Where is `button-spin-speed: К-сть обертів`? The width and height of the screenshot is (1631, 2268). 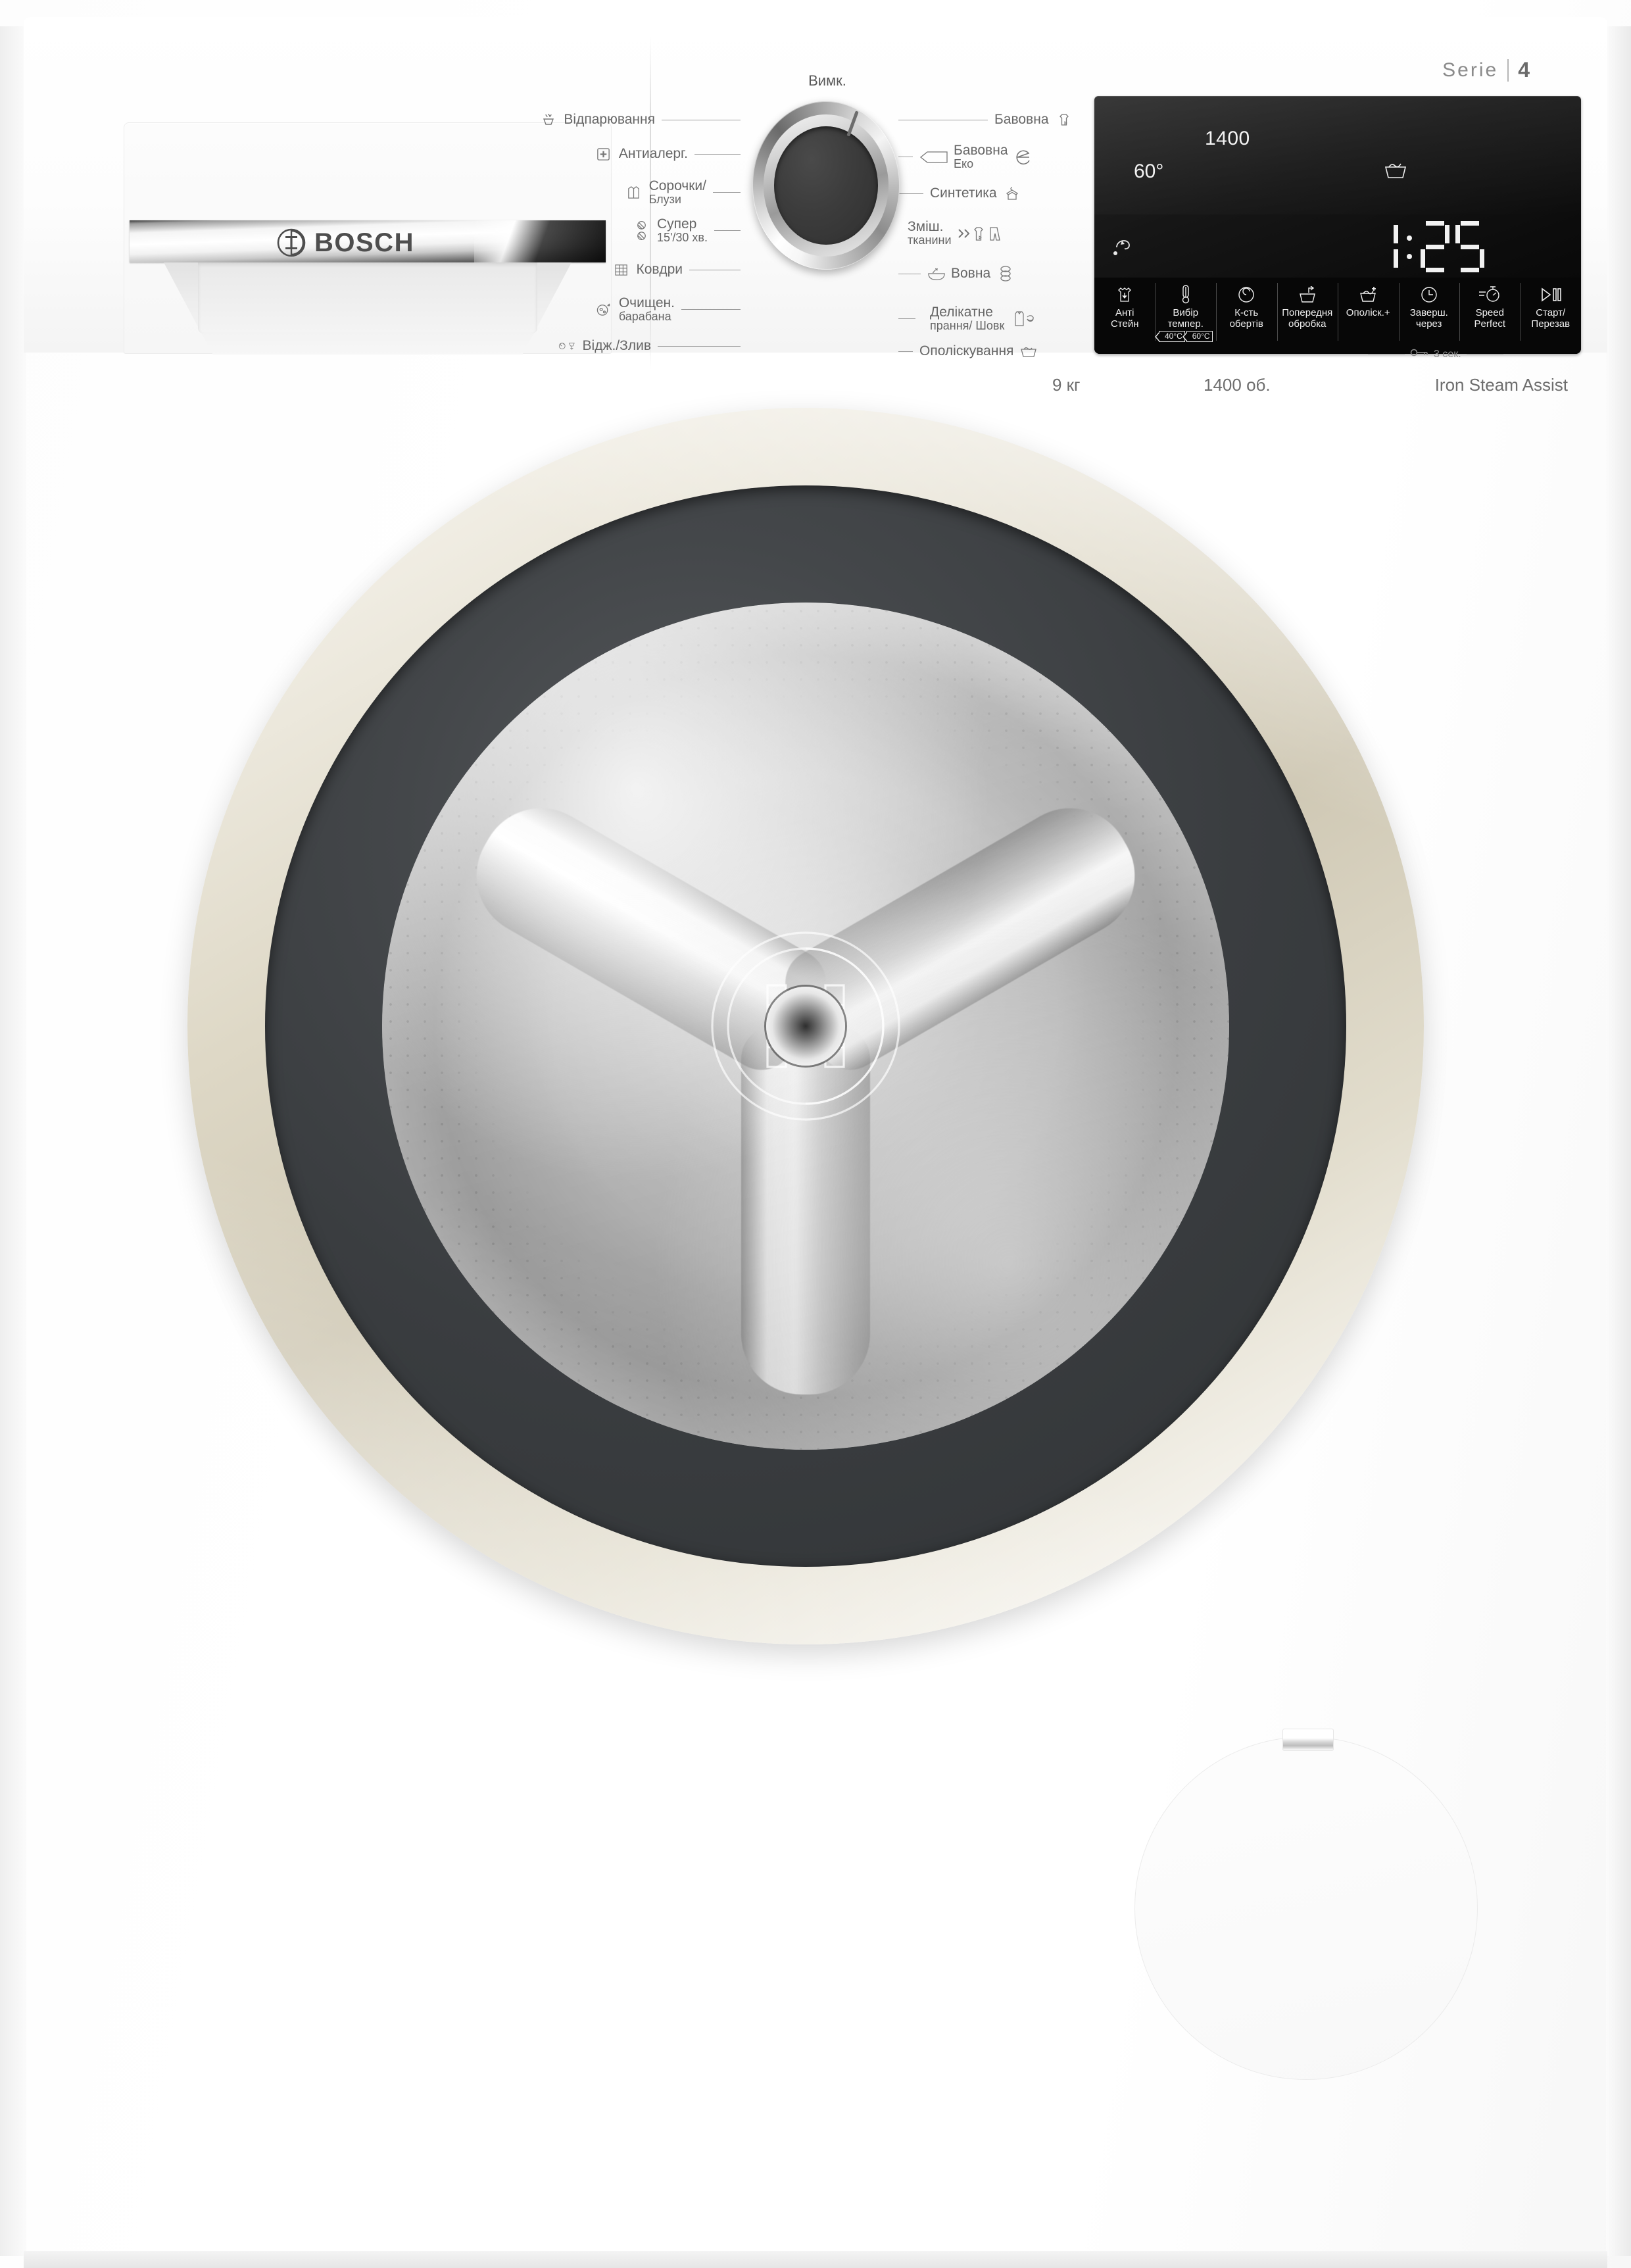
button-spin-speed: К-сть обертів is located at coordinates (1247, 316).